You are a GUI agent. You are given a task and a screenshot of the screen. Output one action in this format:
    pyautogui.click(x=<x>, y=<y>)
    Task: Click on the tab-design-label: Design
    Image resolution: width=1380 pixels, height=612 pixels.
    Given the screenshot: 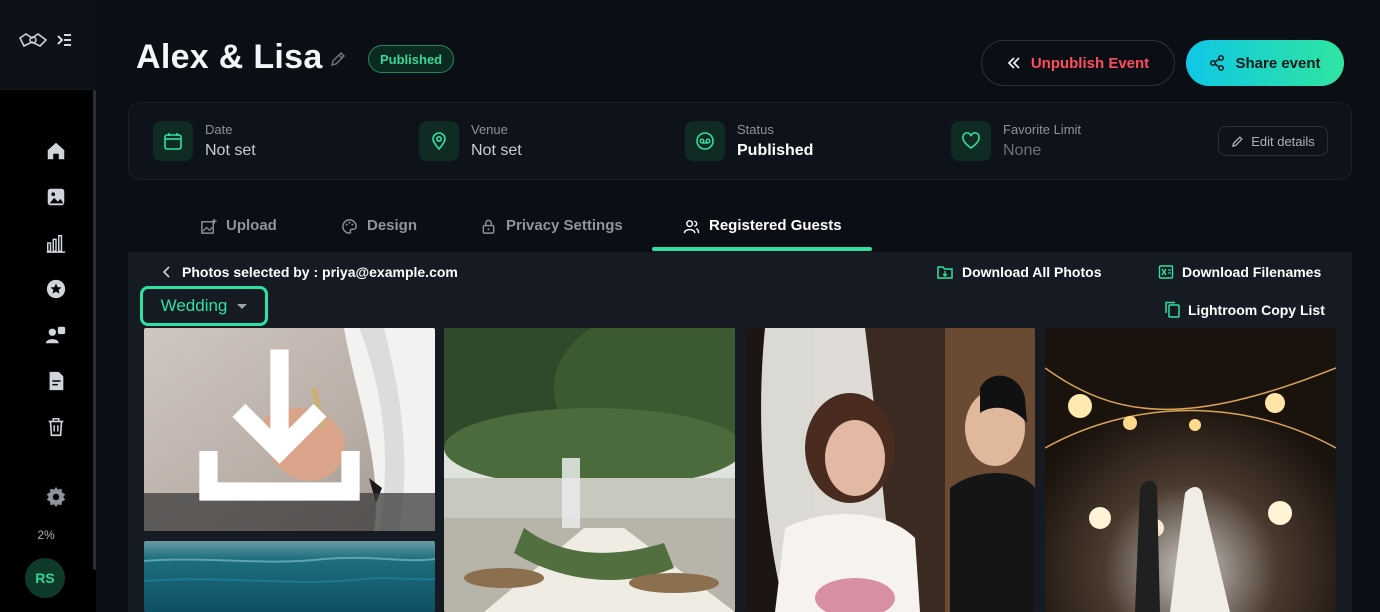 What is the action you would take?
    pyautogui.click(x=392, y=225)
    